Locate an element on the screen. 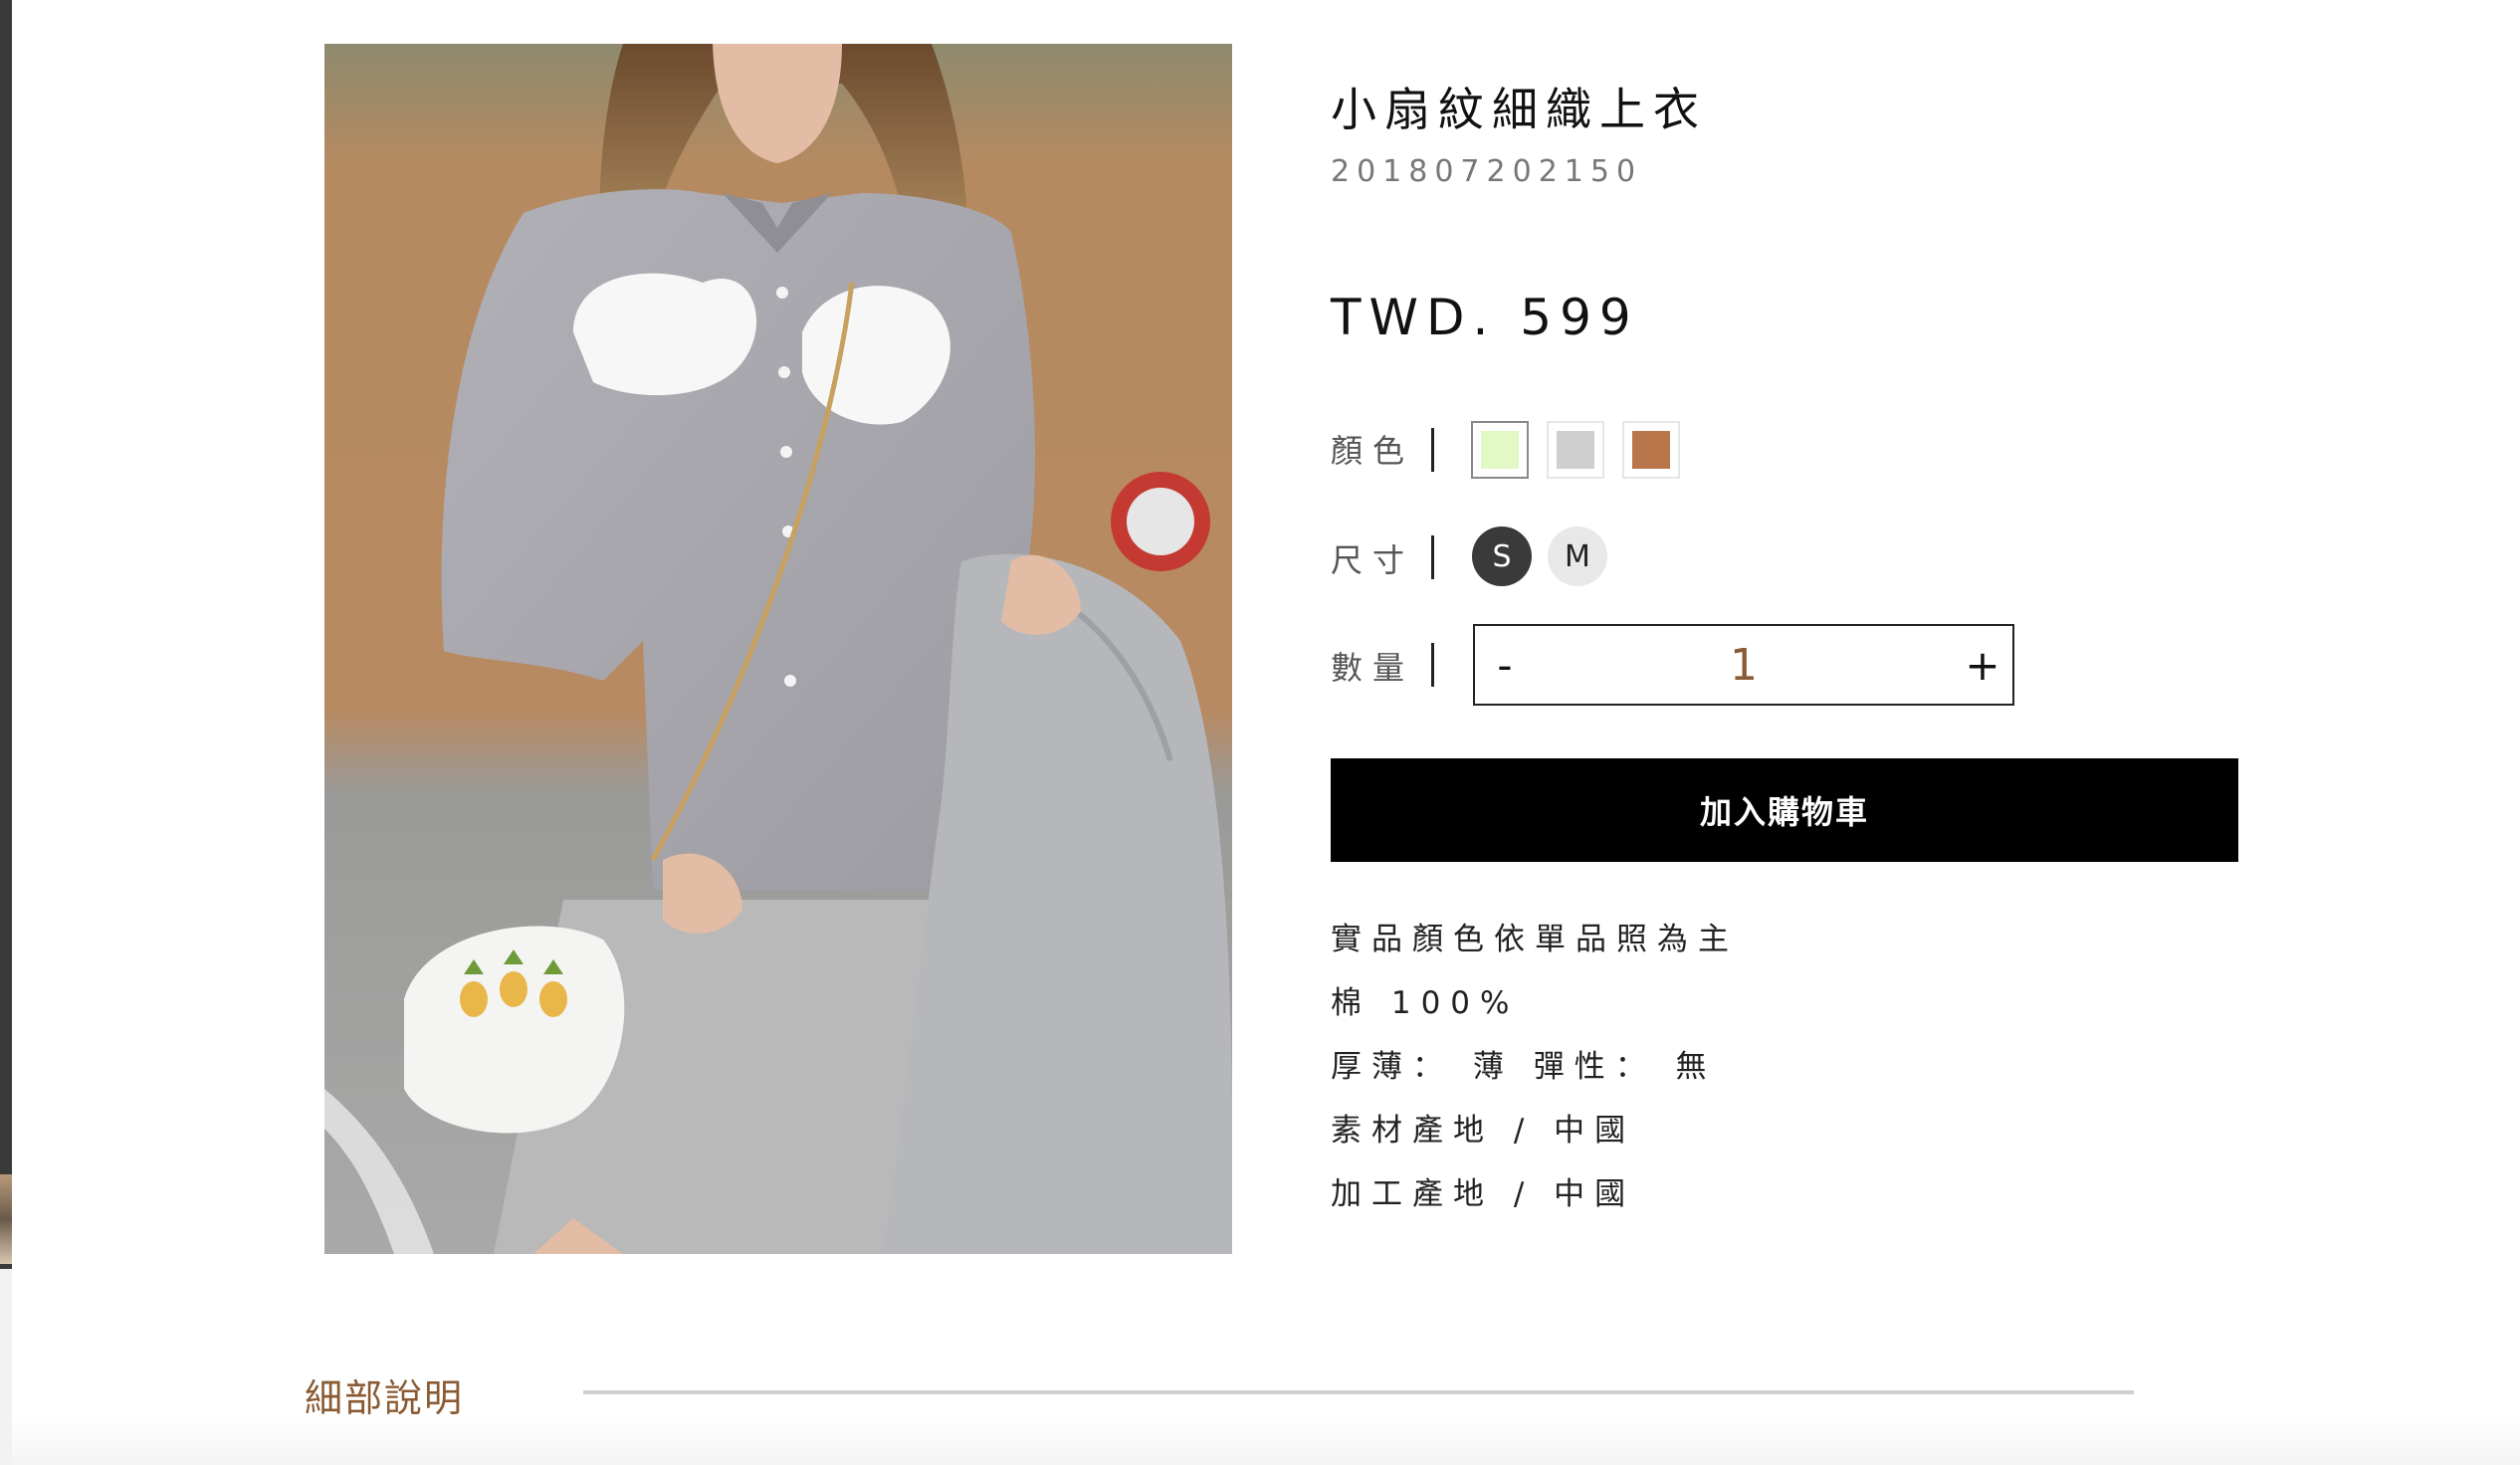  color-swatch-light-green is located at coordinates (1500, 450).